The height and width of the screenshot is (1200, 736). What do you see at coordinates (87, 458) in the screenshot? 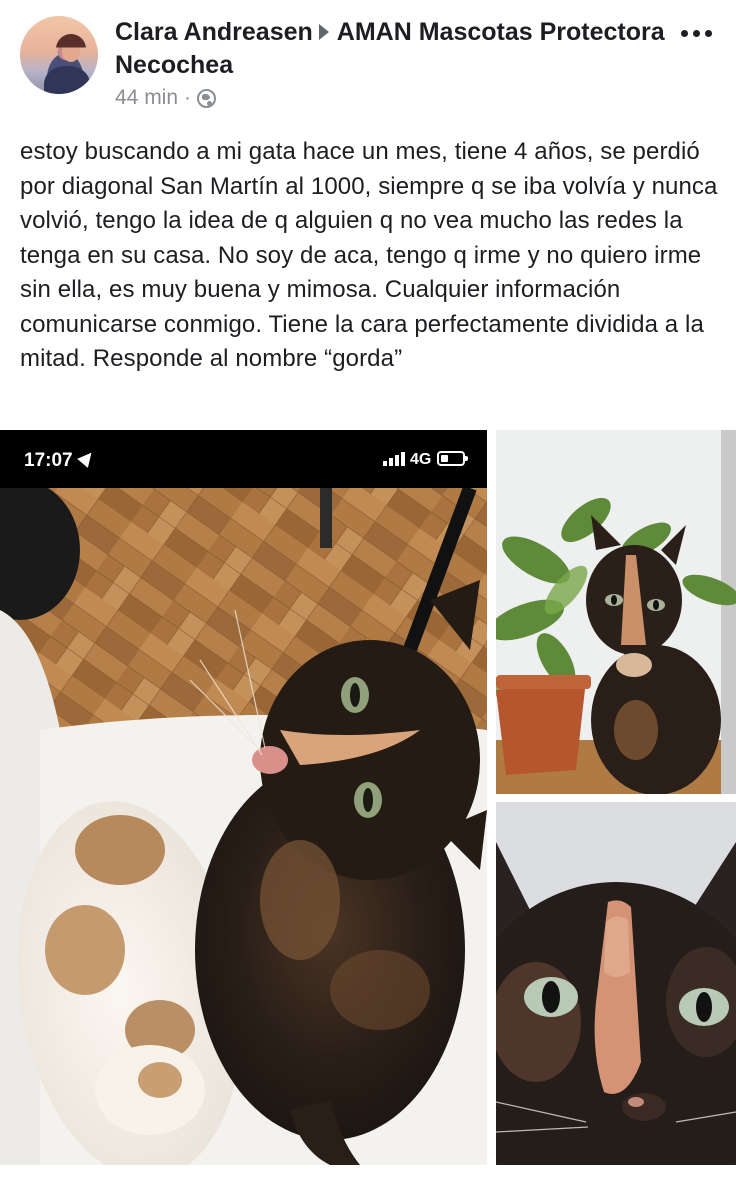
I see `location-arrow-icon` at bounding box center [87, 458].